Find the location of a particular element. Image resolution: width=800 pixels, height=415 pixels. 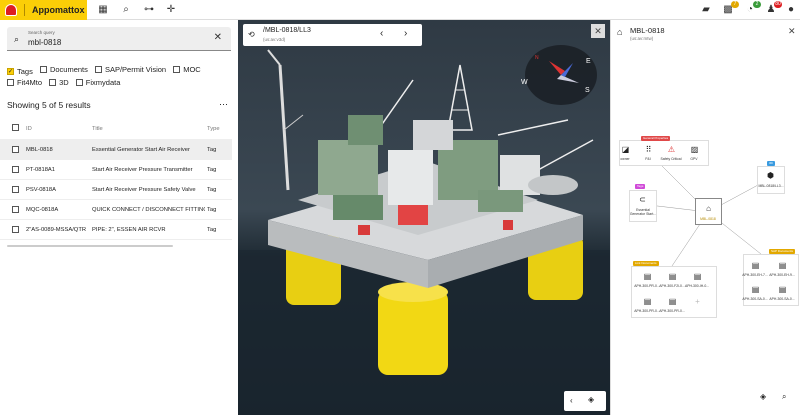

hierarchy-icon: ⊶ is located at coordinates (149, 10).